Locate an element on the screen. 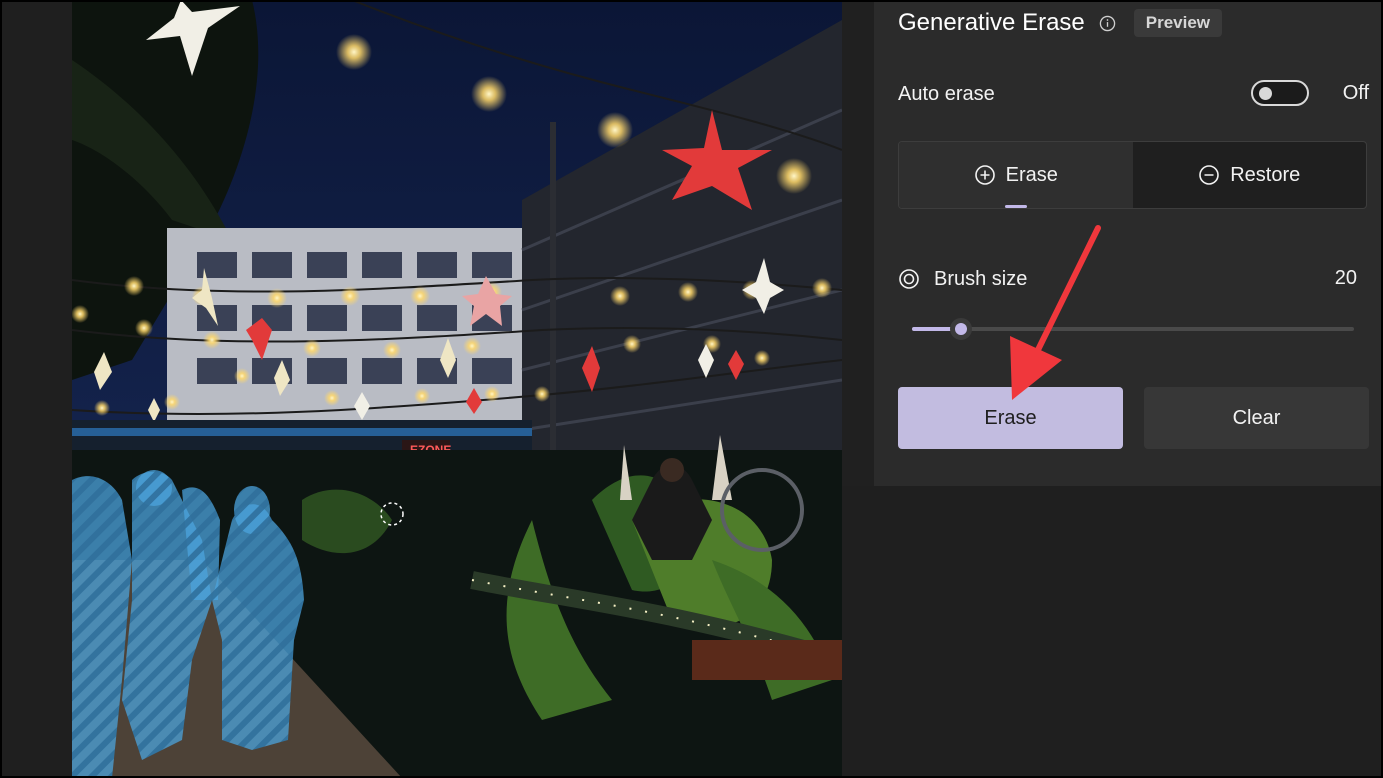 Image resolution: width=1383 pixels, height=778 pixels. minus-circle-icon is located at coordinates (1209, 175).